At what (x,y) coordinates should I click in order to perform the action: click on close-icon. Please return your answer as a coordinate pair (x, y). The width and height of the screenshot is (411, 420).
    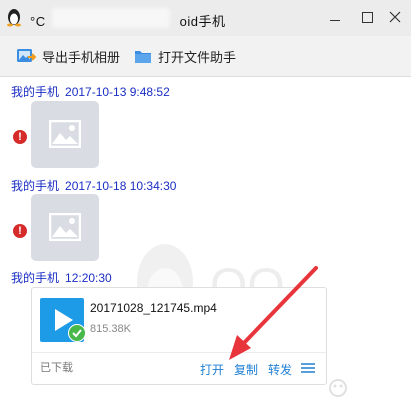
    Looking at the image, I should click on (395, 17).